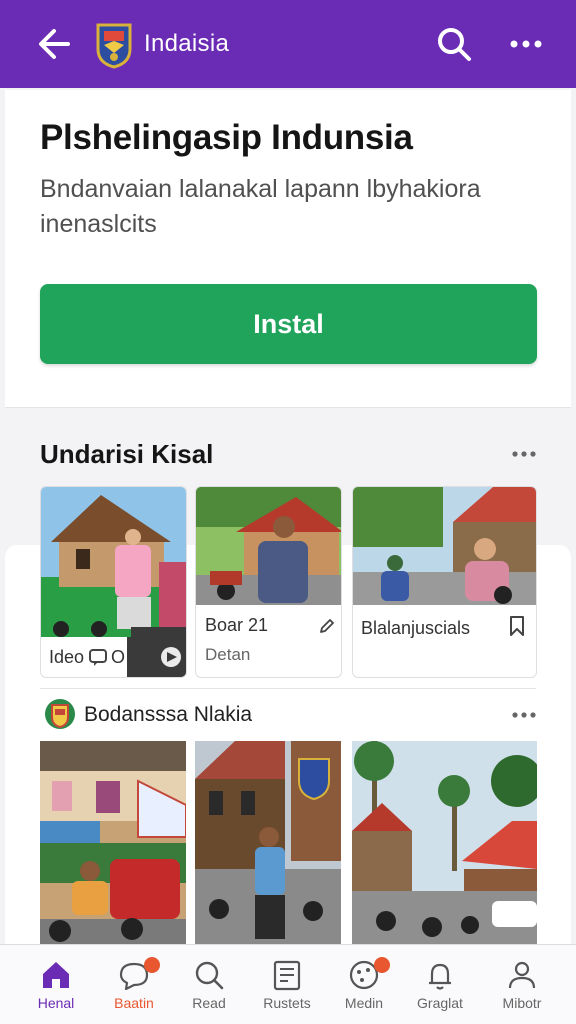 This screenshot has height=1024, width=576. I want to click on nav-label: Medin, so click(364, 1003).